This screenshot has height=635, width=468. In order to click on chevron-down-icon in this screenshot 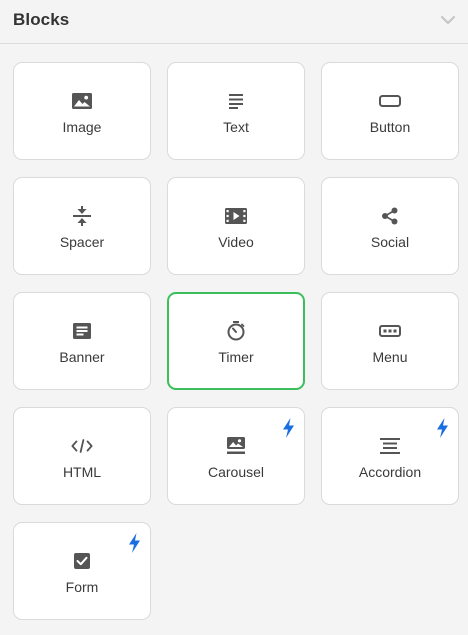, I will do `click(448, 20)`.